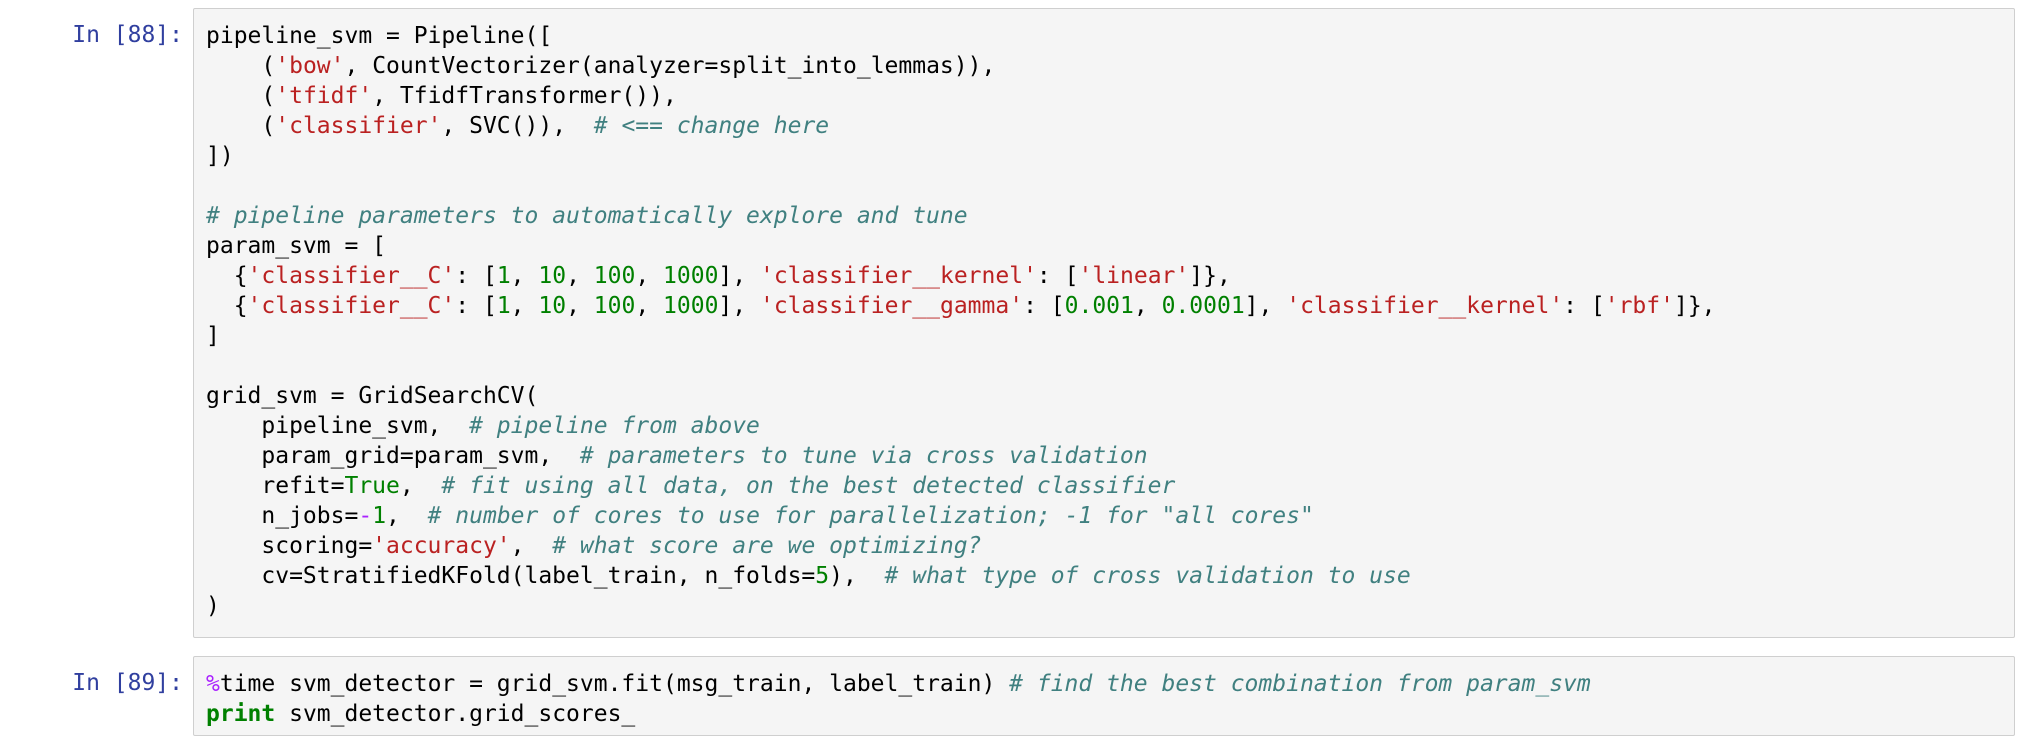  I want to click on code-token: pipeline_svm = Pipeline([, so click(379, 36).